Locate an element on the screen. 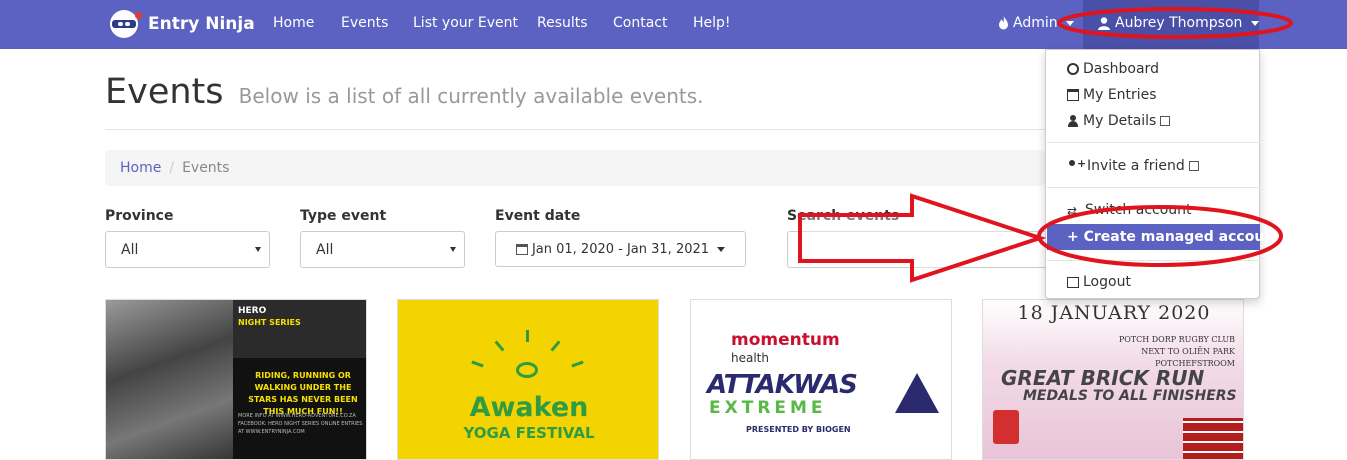 The height and width of the screenshot is (460, 1347). brick-mascot-icon is located at coordinates (1006, 427).